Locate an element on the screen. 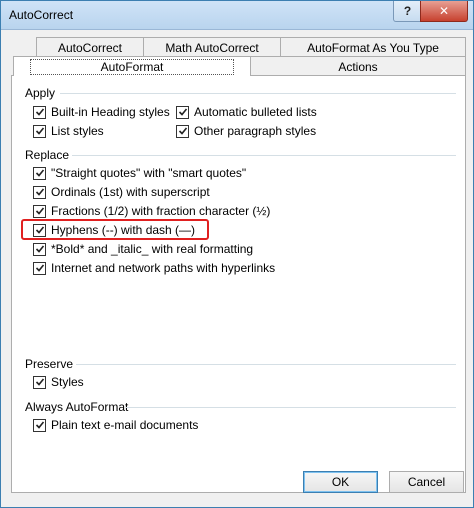  replace-heading: Replace is located at coordinates (47, 155).